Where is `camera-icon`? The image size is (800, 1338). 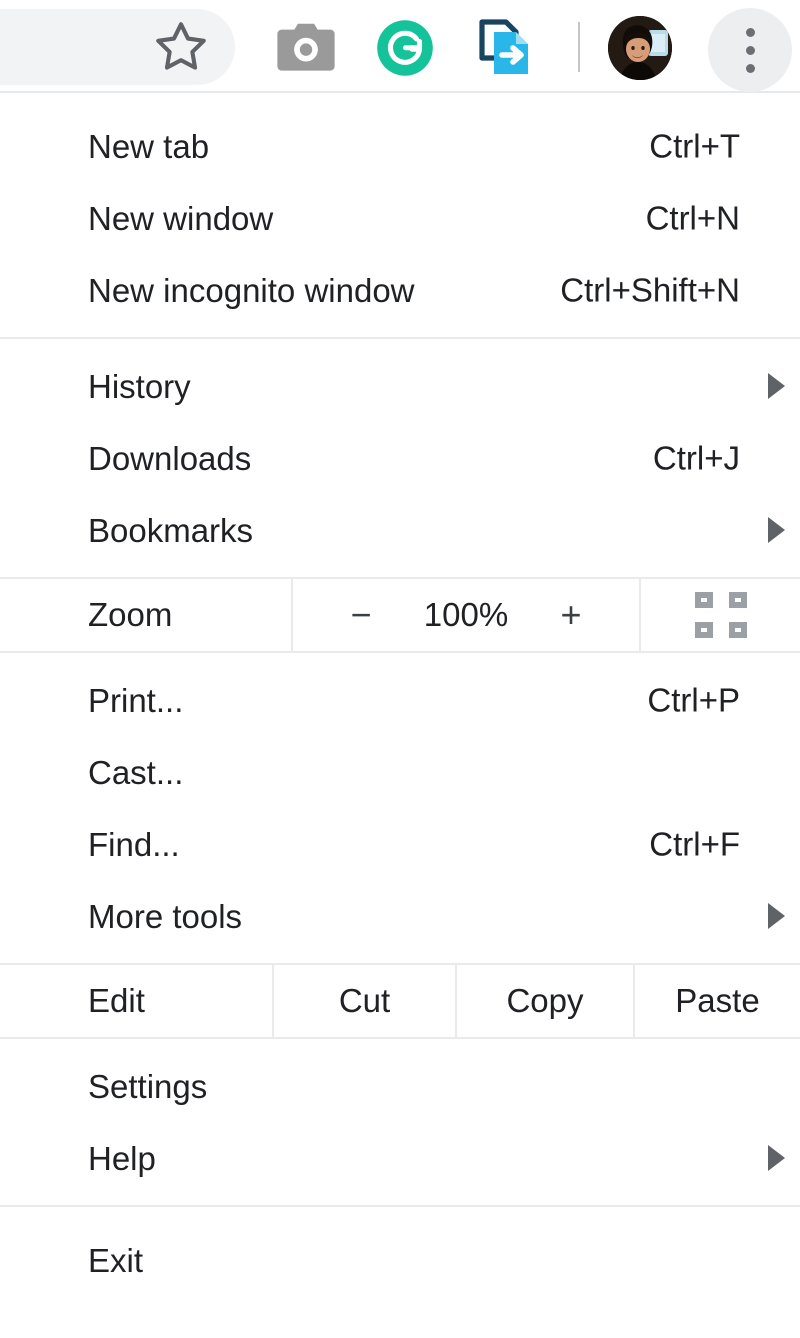
camera-icon is located at coordinates (306, 48).